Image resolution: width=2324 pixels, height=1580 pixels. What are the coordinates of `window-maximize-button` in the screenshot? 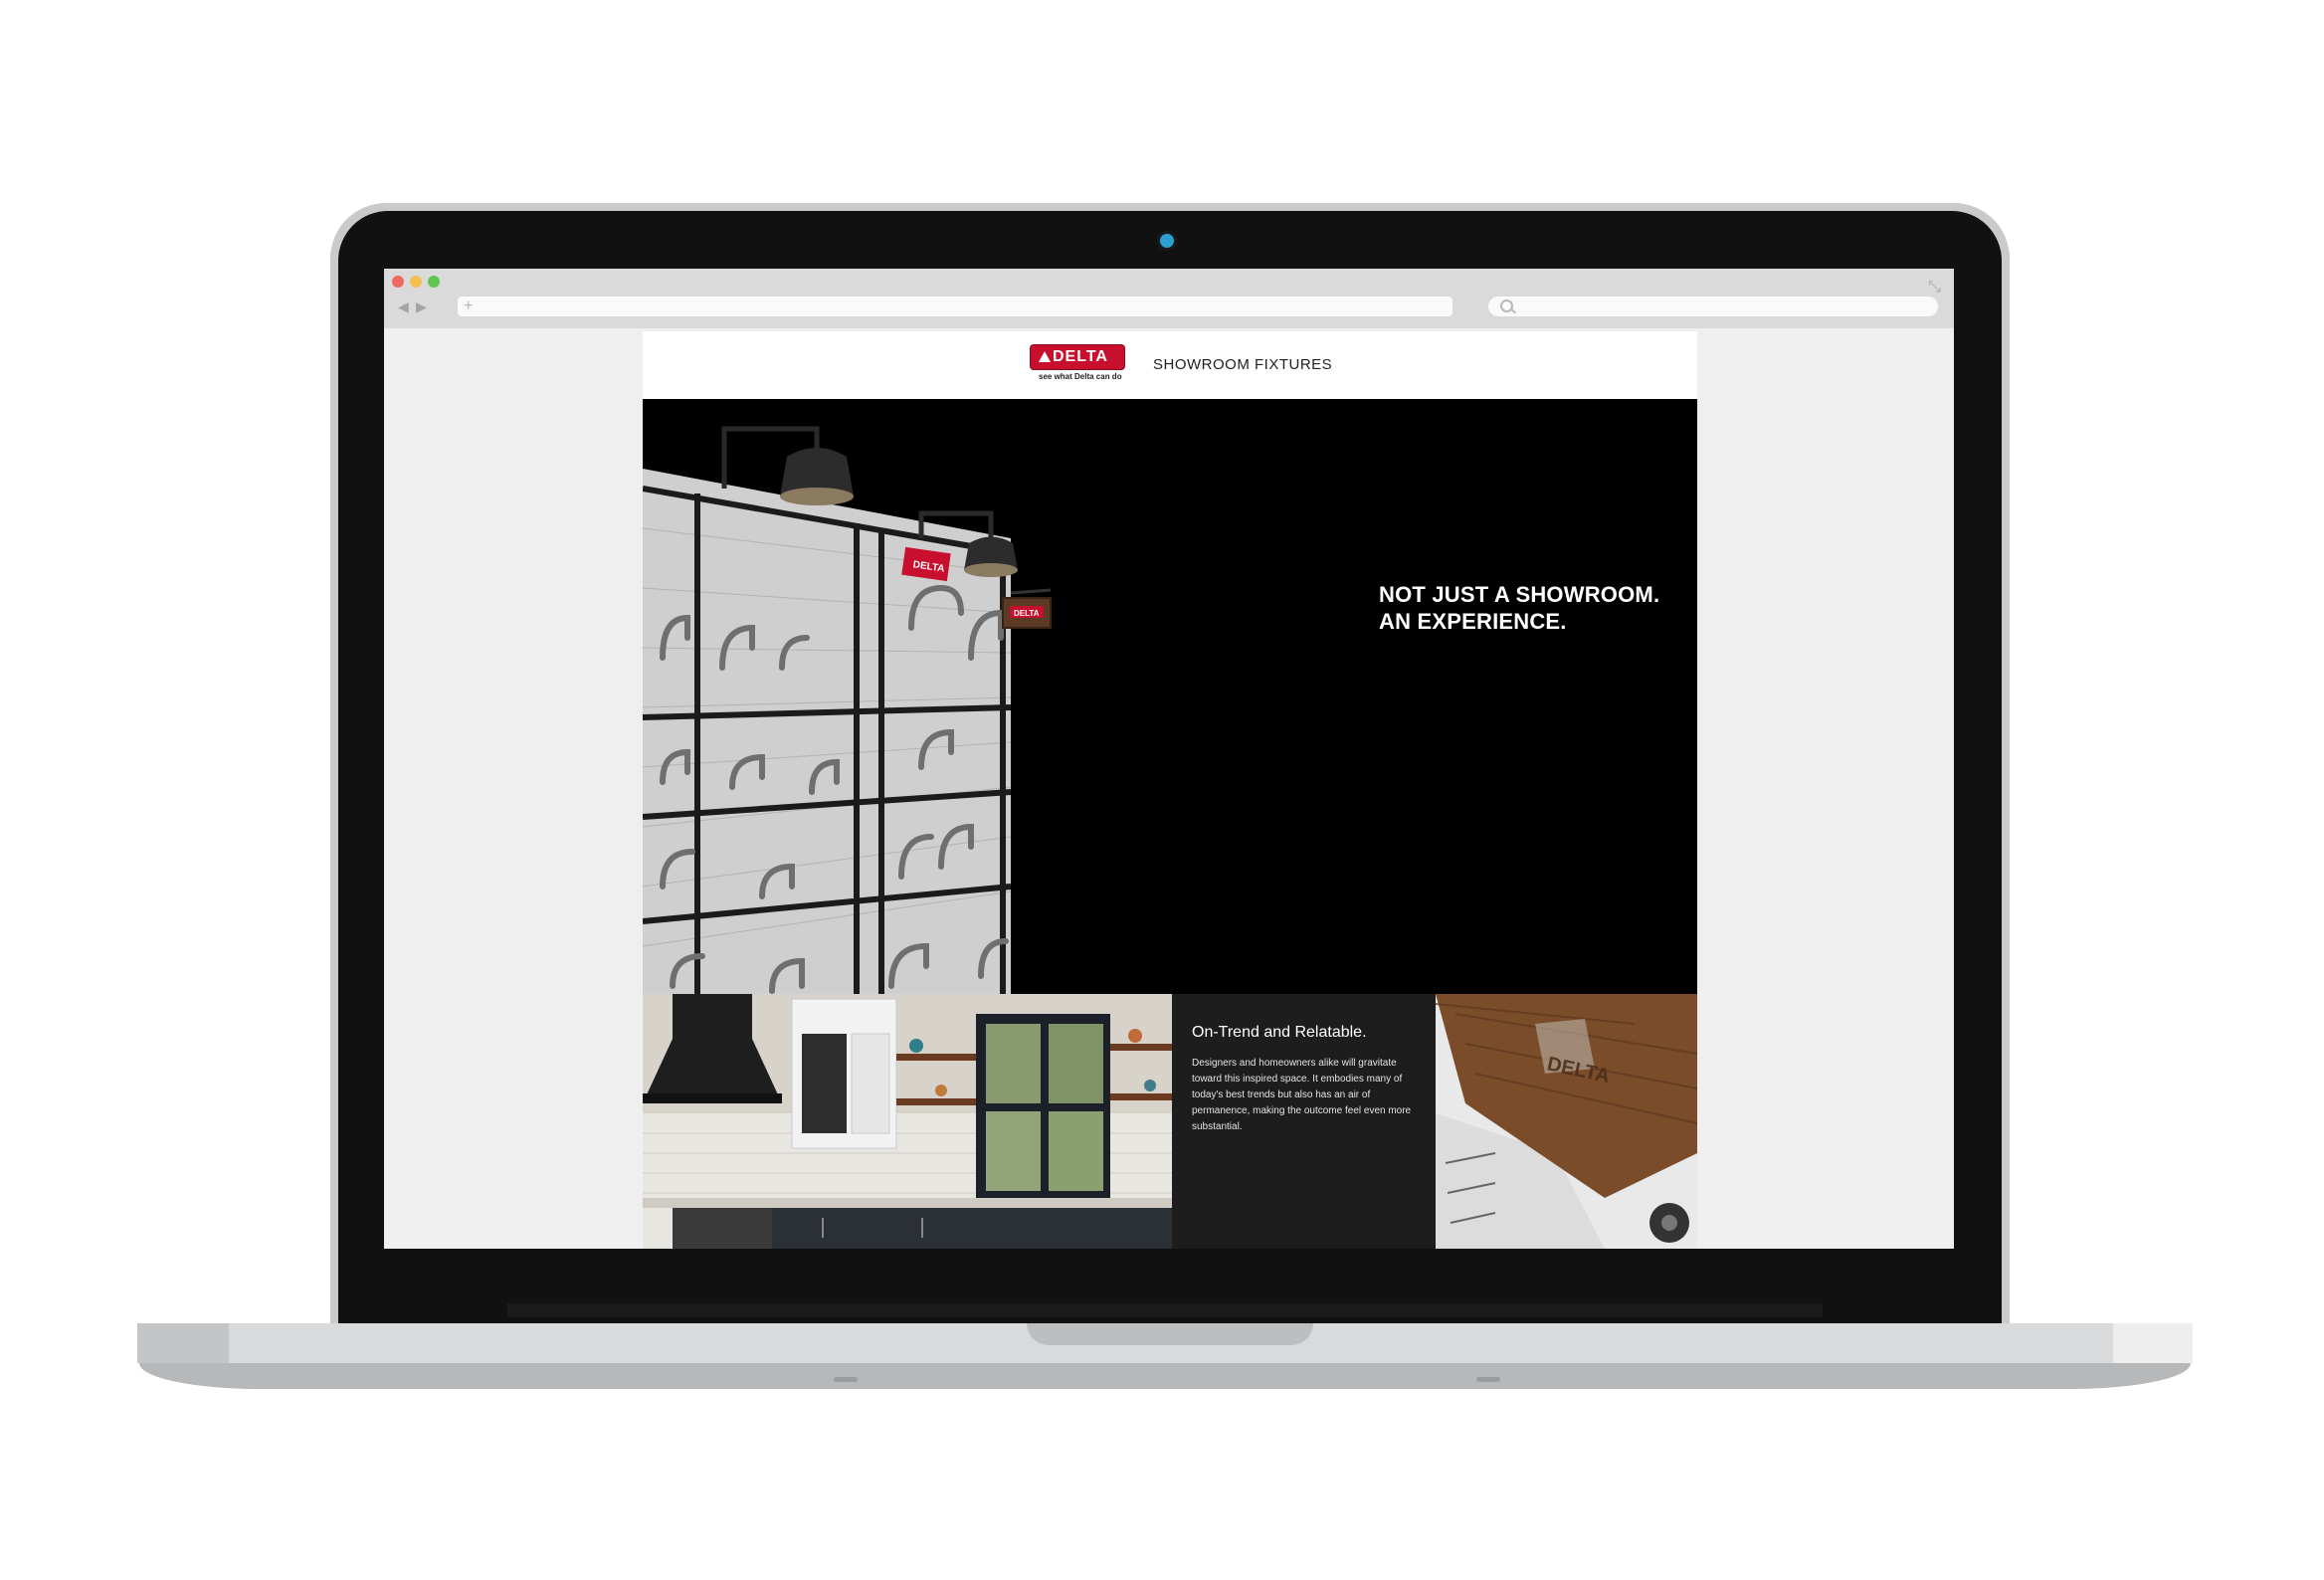 It's located at (434, 282).